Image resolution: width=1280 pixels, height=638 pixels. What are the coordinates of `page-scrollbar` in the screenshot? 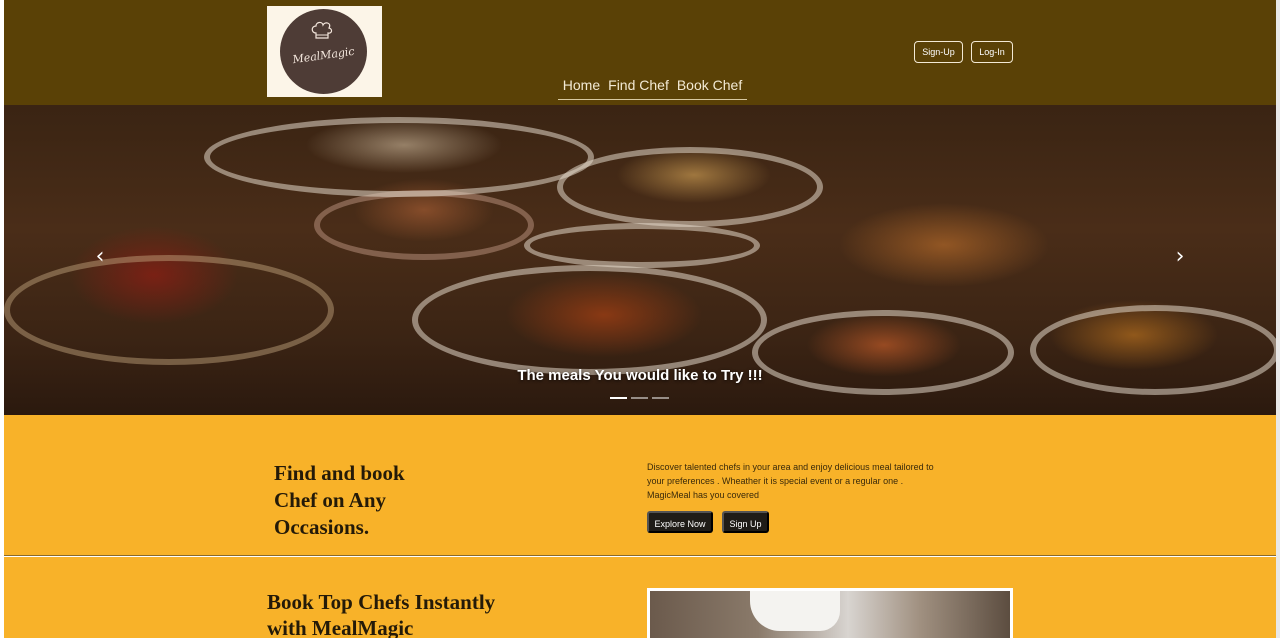 It's located at (1278, 319).